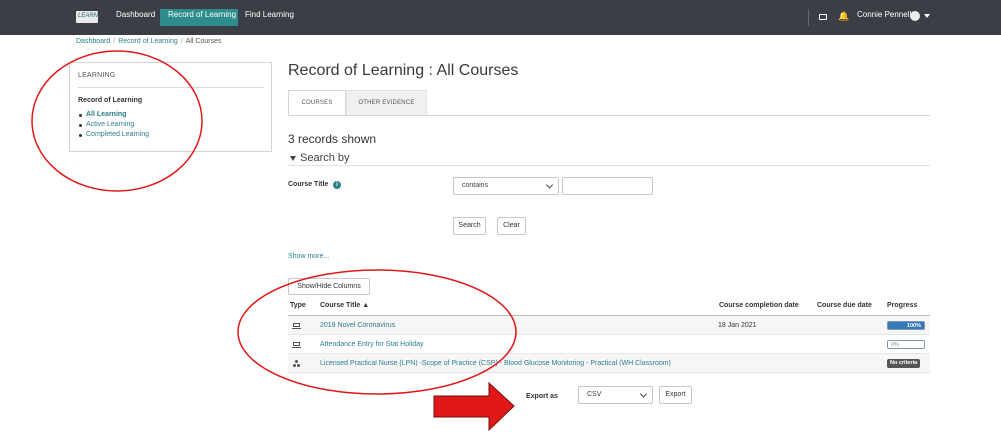 This screenshot has height=443, width=1001. I want to click on breadcrumb-record-of-learning: Record of Learning, so click(148, 41).